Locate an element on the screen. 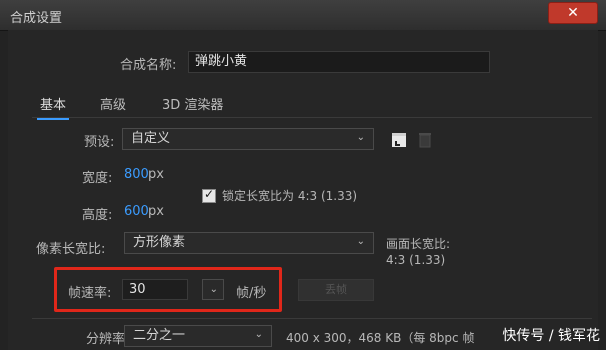 The width and height of the screenshot is (606, 350). pixel-aspect-select: 方形像素 ⌄ is located at coordinates (249, 243).